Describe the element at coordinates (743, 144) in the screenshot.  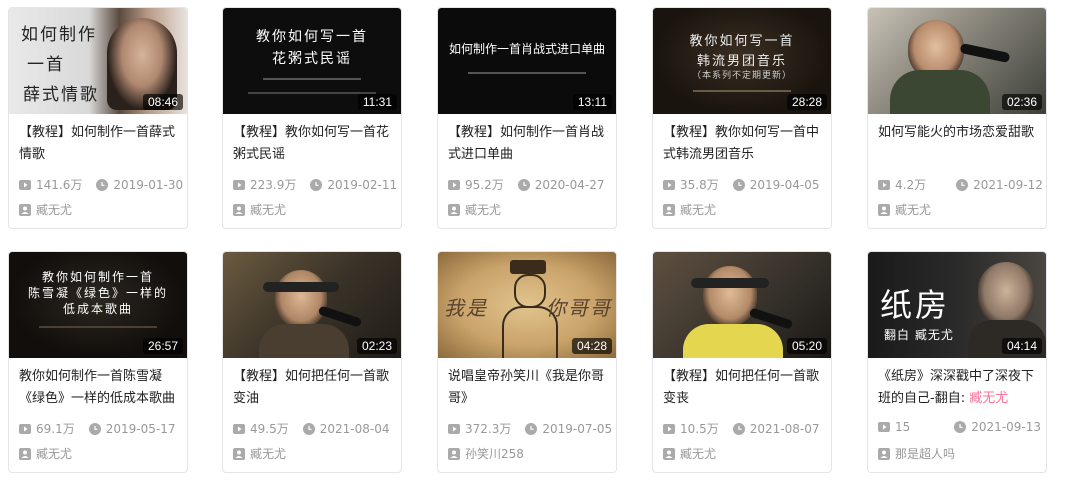
I see `video-title: 【教程】教你如何写一首中式韩流男团音乐` at that location.